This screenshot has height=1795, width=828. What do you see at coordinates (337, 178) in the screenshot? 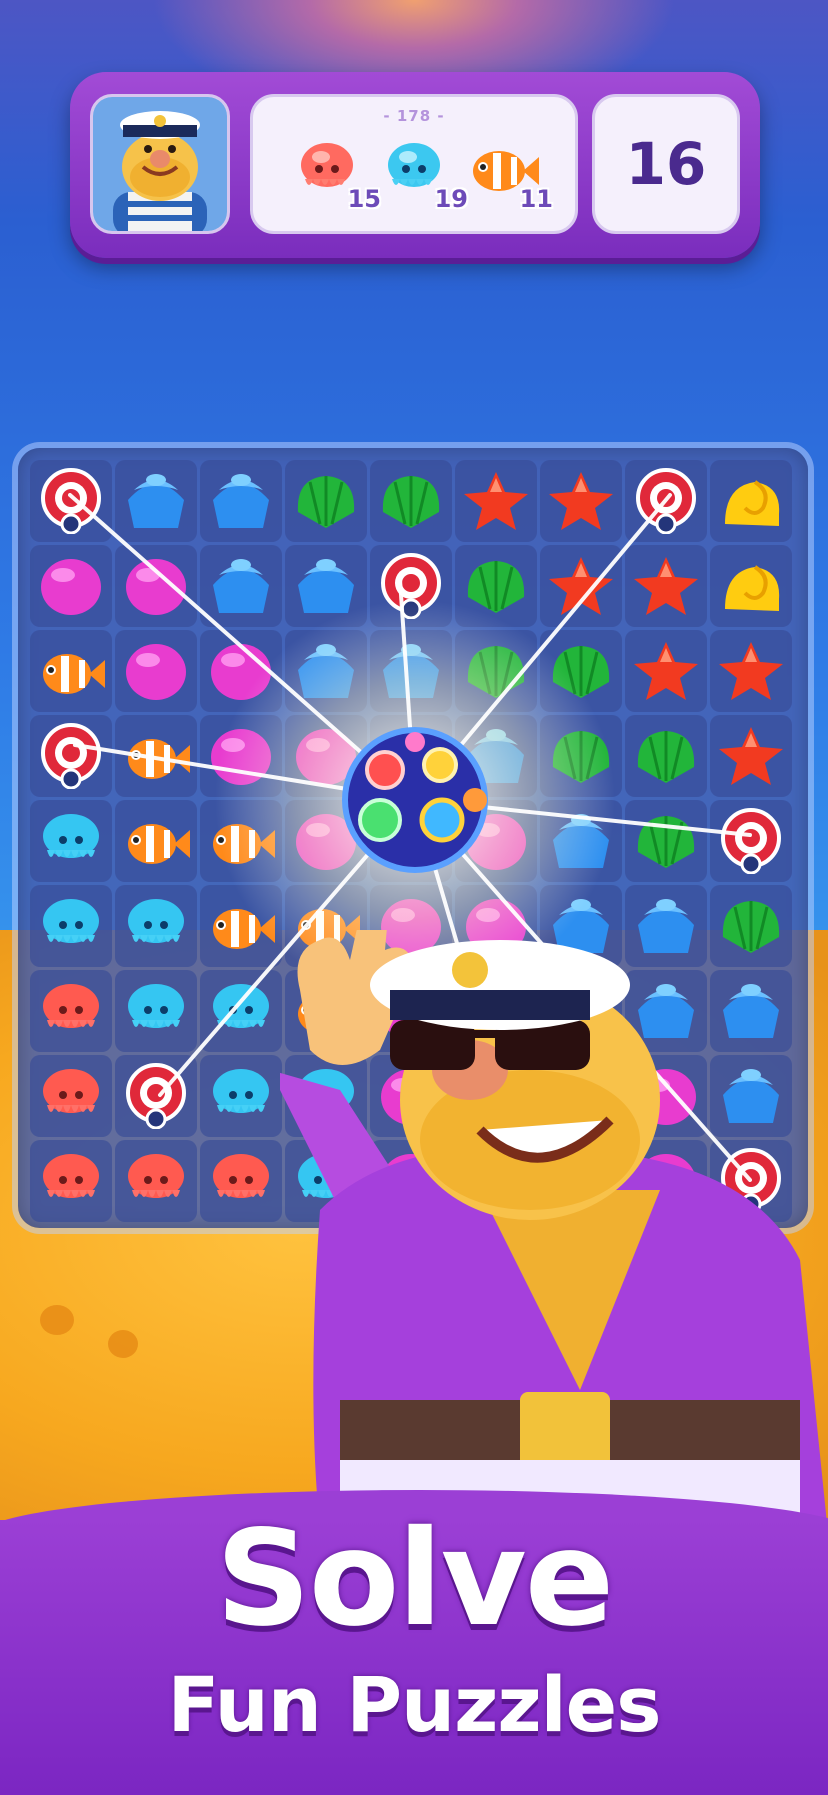
I see `goal-red-jellyfish: 15` at bounding box center [337, 178].